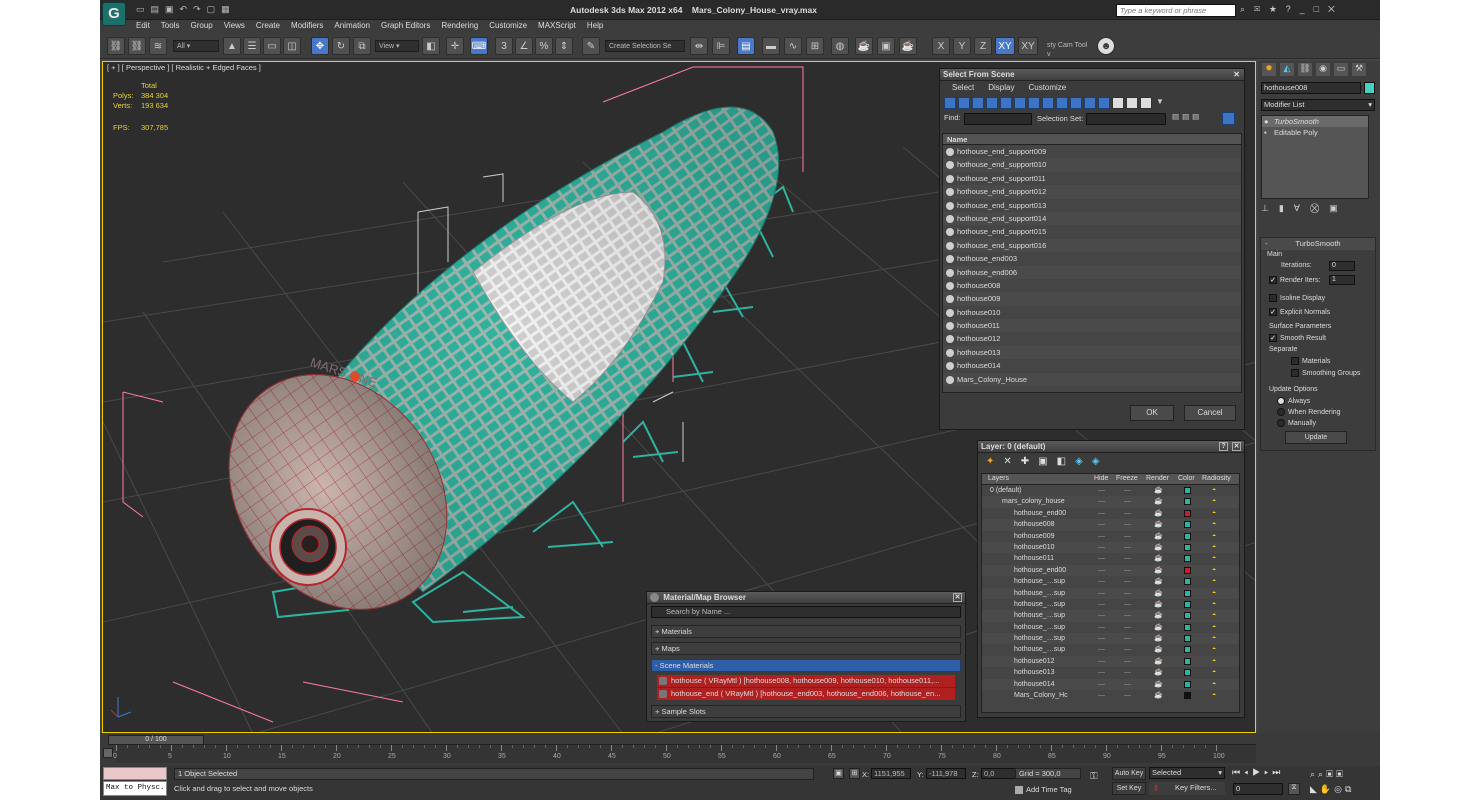 This screenshot has height=800, width=1480. What do you see at coordinates (591, 46) in the screenshot?
I see `edit-named-selection-icon: ✎` at bounding box center [591, 46].